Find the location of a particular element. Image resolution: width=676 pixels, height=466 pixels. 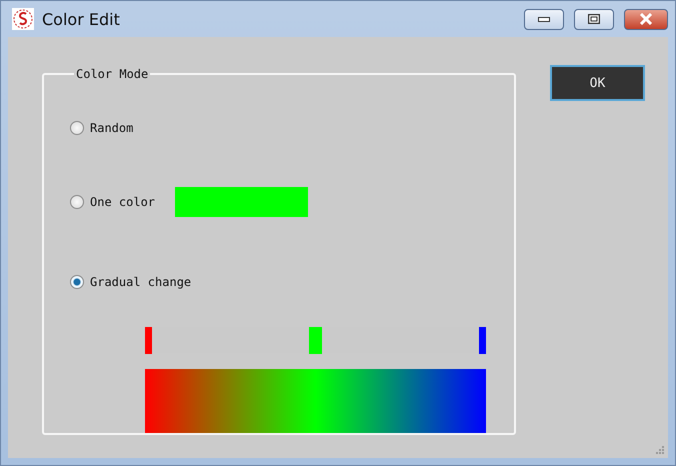

maximize-button is located at coordinates (594, 19).